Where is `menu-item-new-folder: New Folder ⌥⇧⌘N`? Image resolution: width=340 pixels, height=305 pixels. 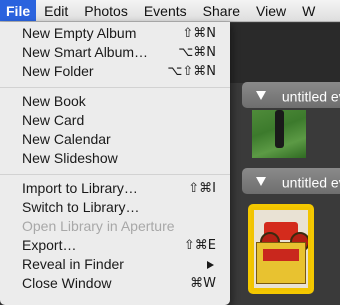 menu-item-new-folder: New Folder ⌥⇧⌘N is located at coordinates (115, 71).